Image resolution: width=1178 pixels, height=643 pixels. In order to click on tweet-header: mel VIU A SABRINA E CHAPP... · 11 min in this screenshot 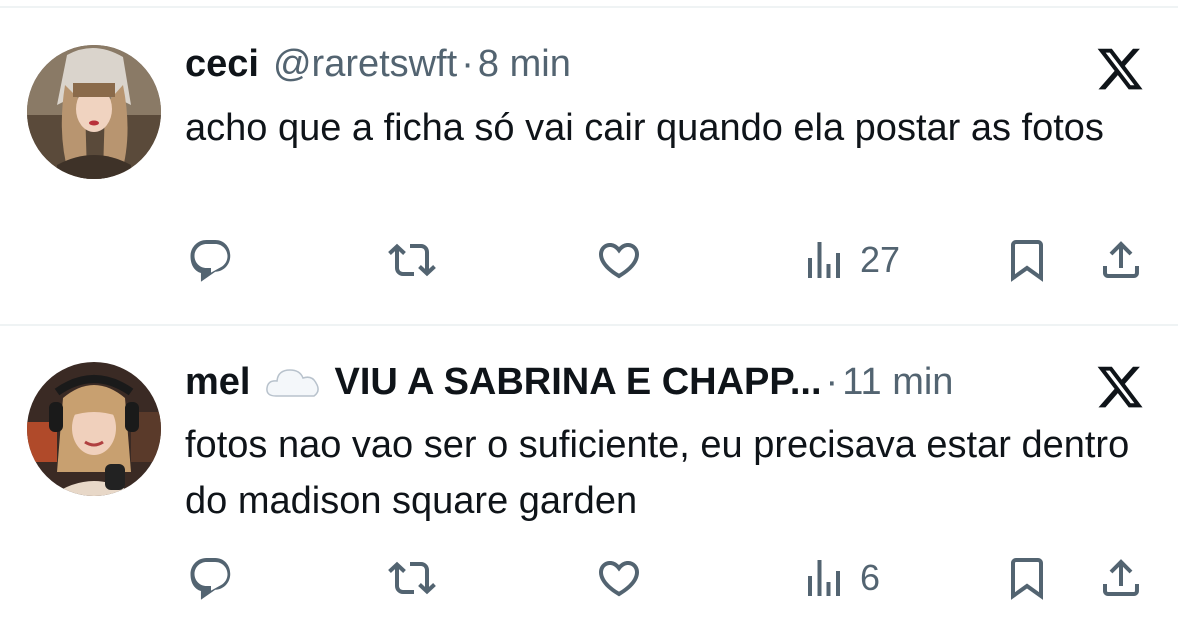, I will do `click(569, 382)`.